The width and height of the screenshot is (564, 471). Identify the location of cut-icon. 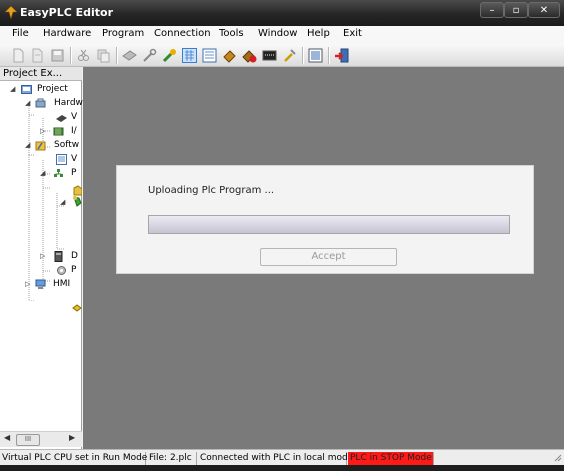
(83, 55).